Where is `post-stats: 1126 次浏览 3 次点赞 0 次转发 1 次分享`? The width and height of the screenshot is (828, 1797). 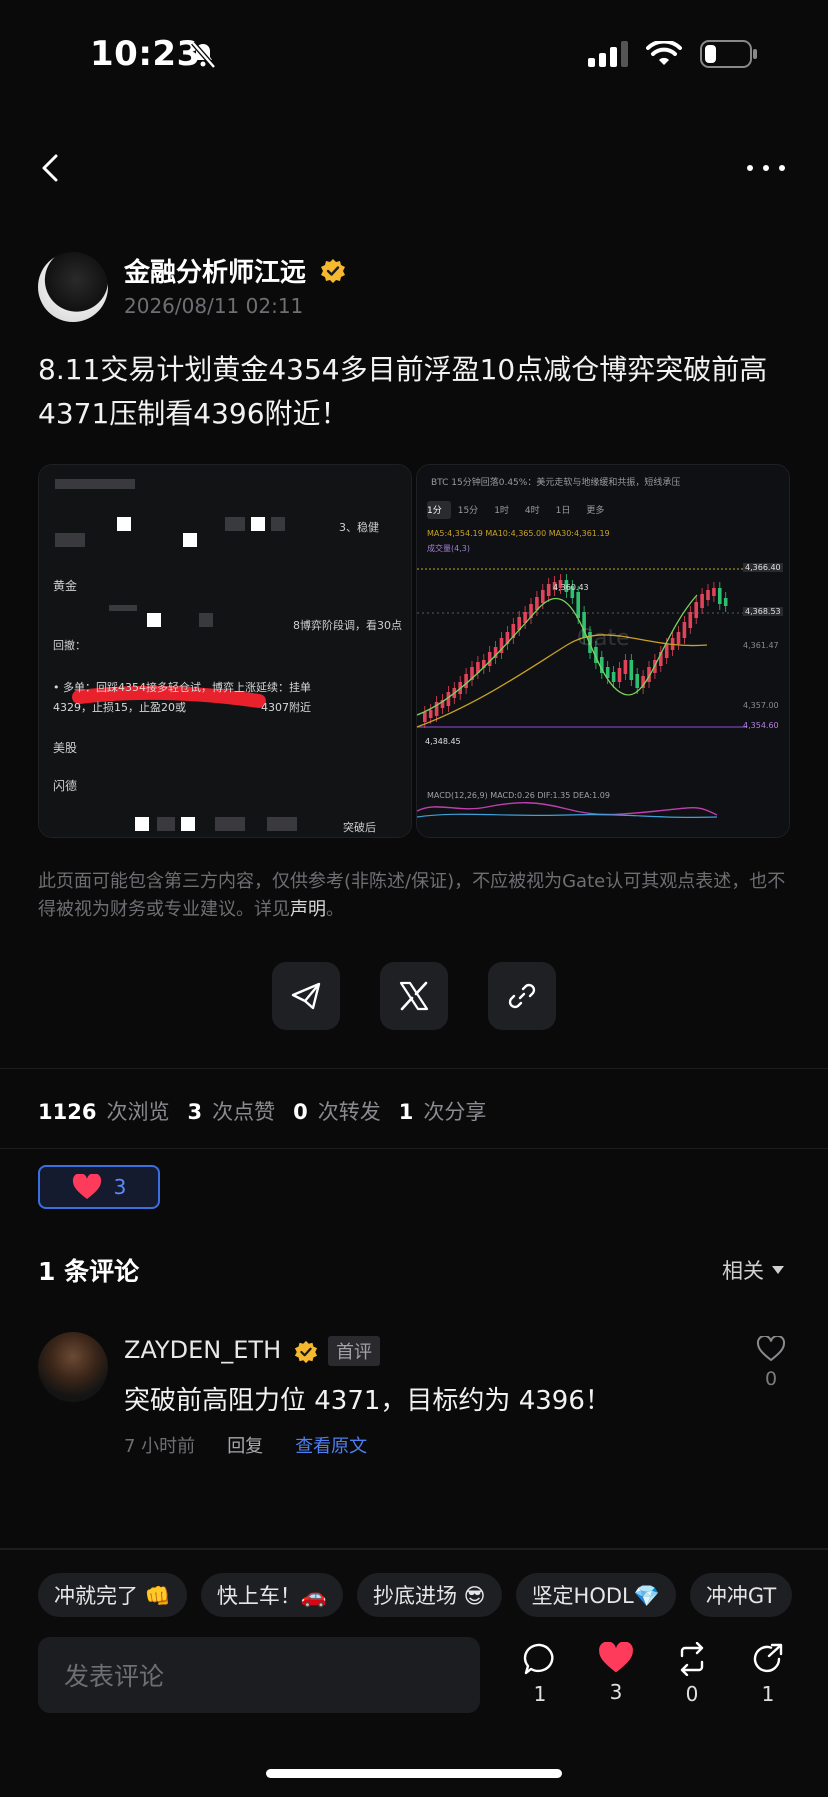 post-stats: 1126 次浏览 3 次点赞 0 次转发 1 次分享 is located at coordinates (262, 1111).